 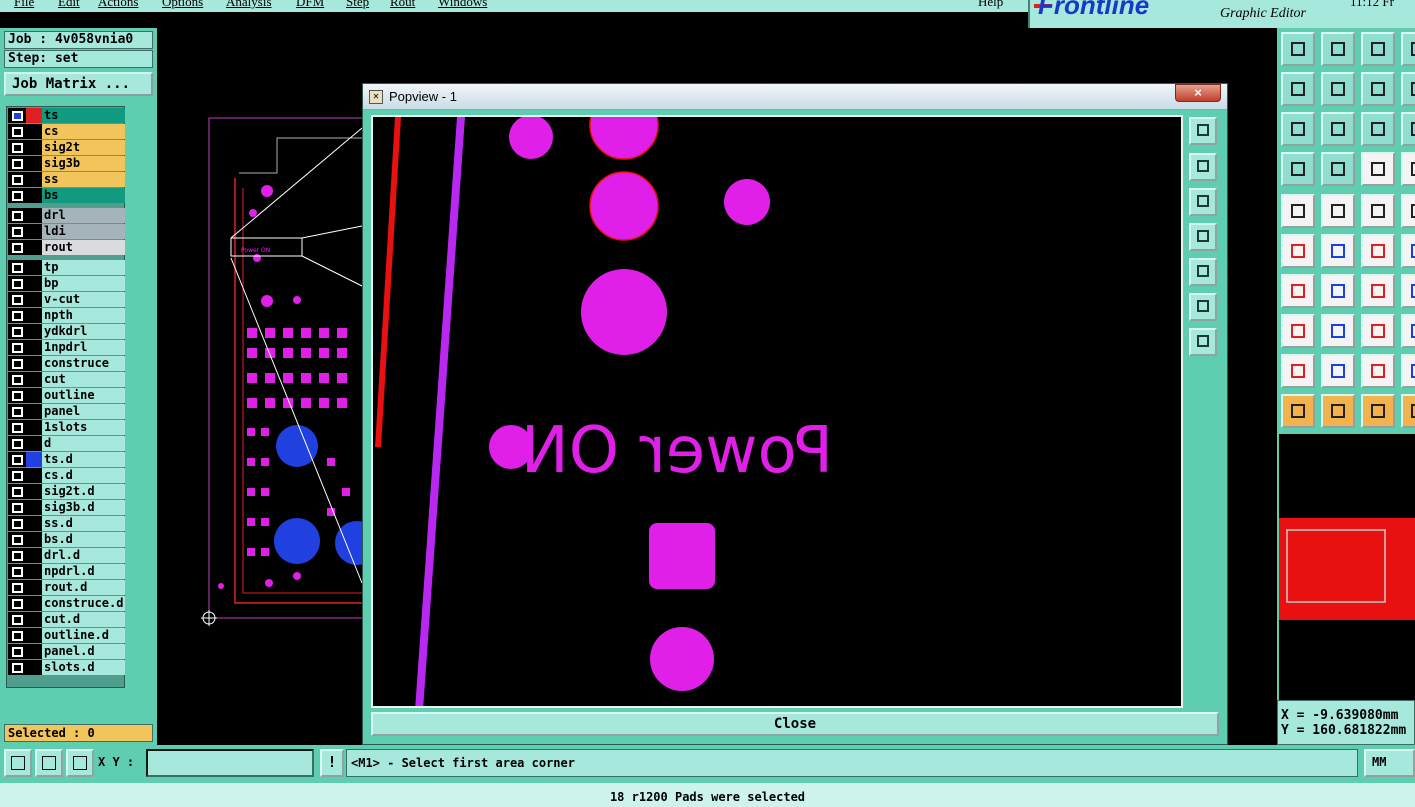 What do you see at coordinates (83, 147) in the screenshot?
I see `layer-name: sig2t` at bounding box center [83, 147].